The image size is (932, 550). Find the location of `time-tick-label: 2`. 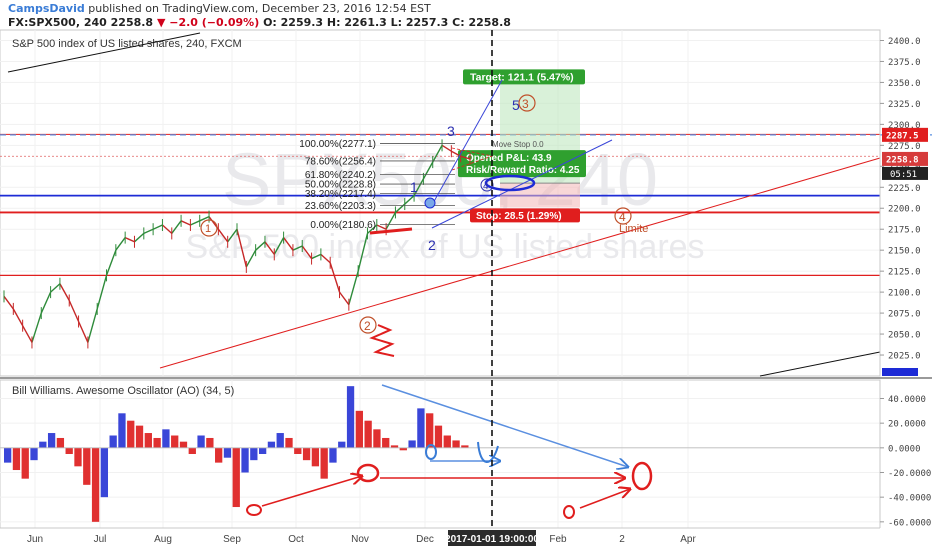

time-tick-label: 2 is located at coordinates (622, 539).